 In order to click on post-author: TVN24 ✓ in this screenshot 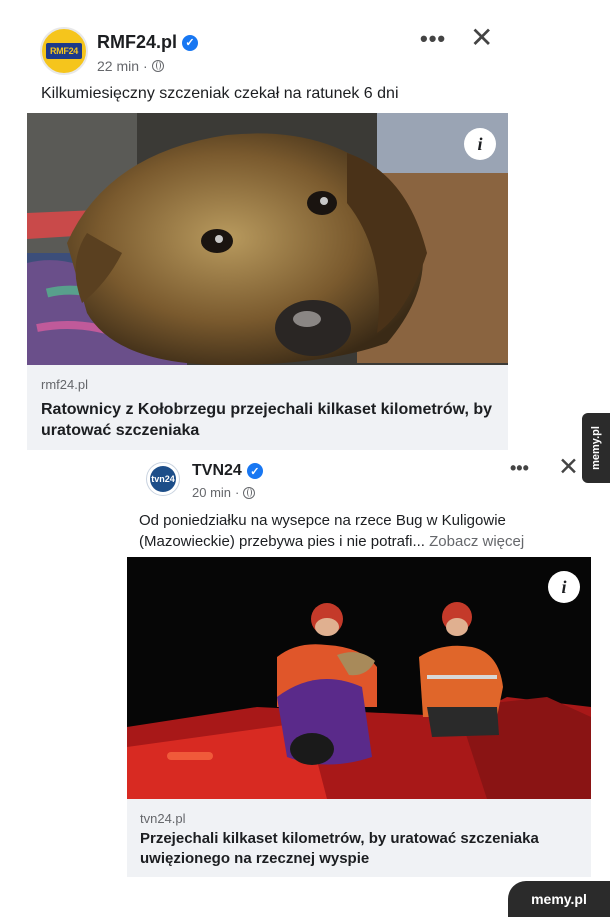, I will do `click(227, 471)`.